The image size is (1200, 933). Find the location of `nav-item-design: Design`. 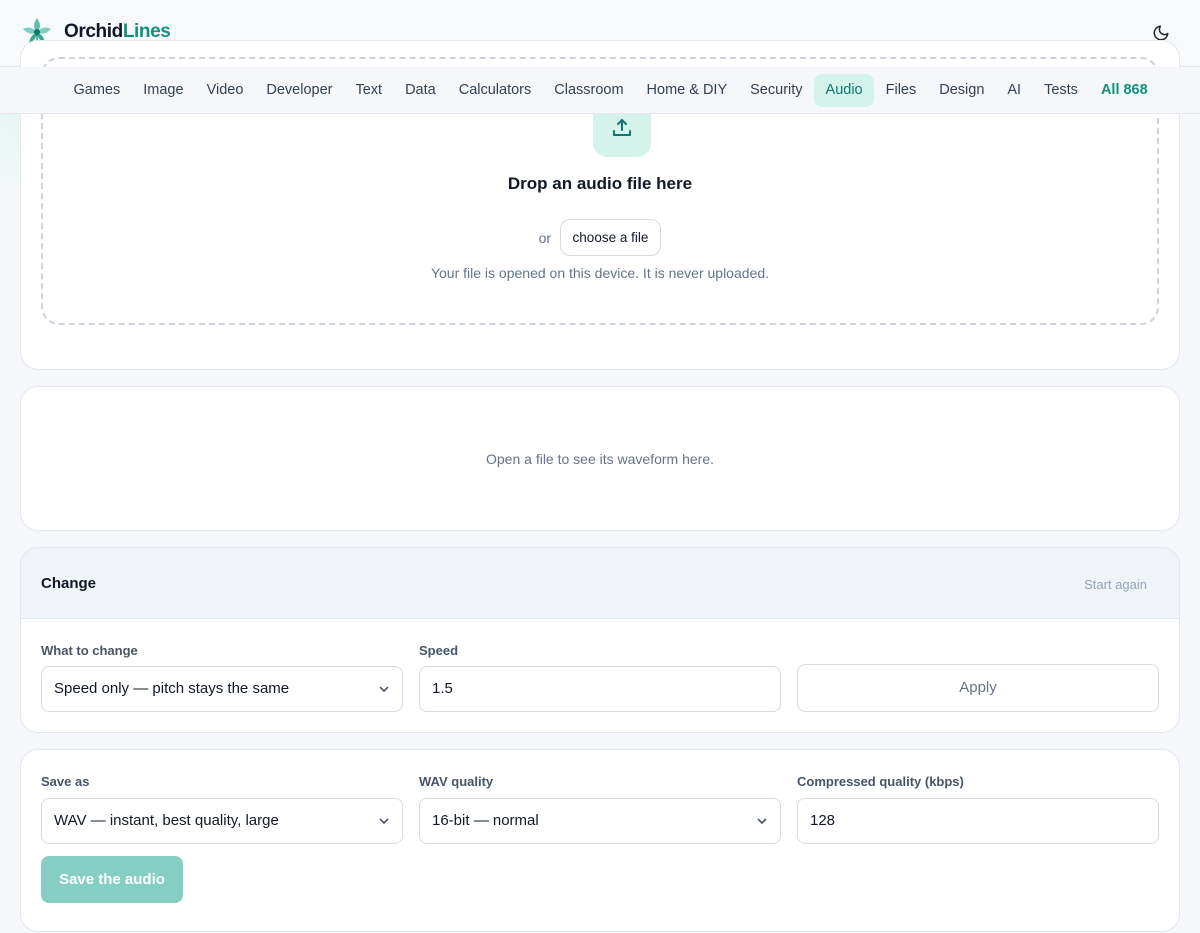

nav-item-design: Design is located at coordinates (962, 90).